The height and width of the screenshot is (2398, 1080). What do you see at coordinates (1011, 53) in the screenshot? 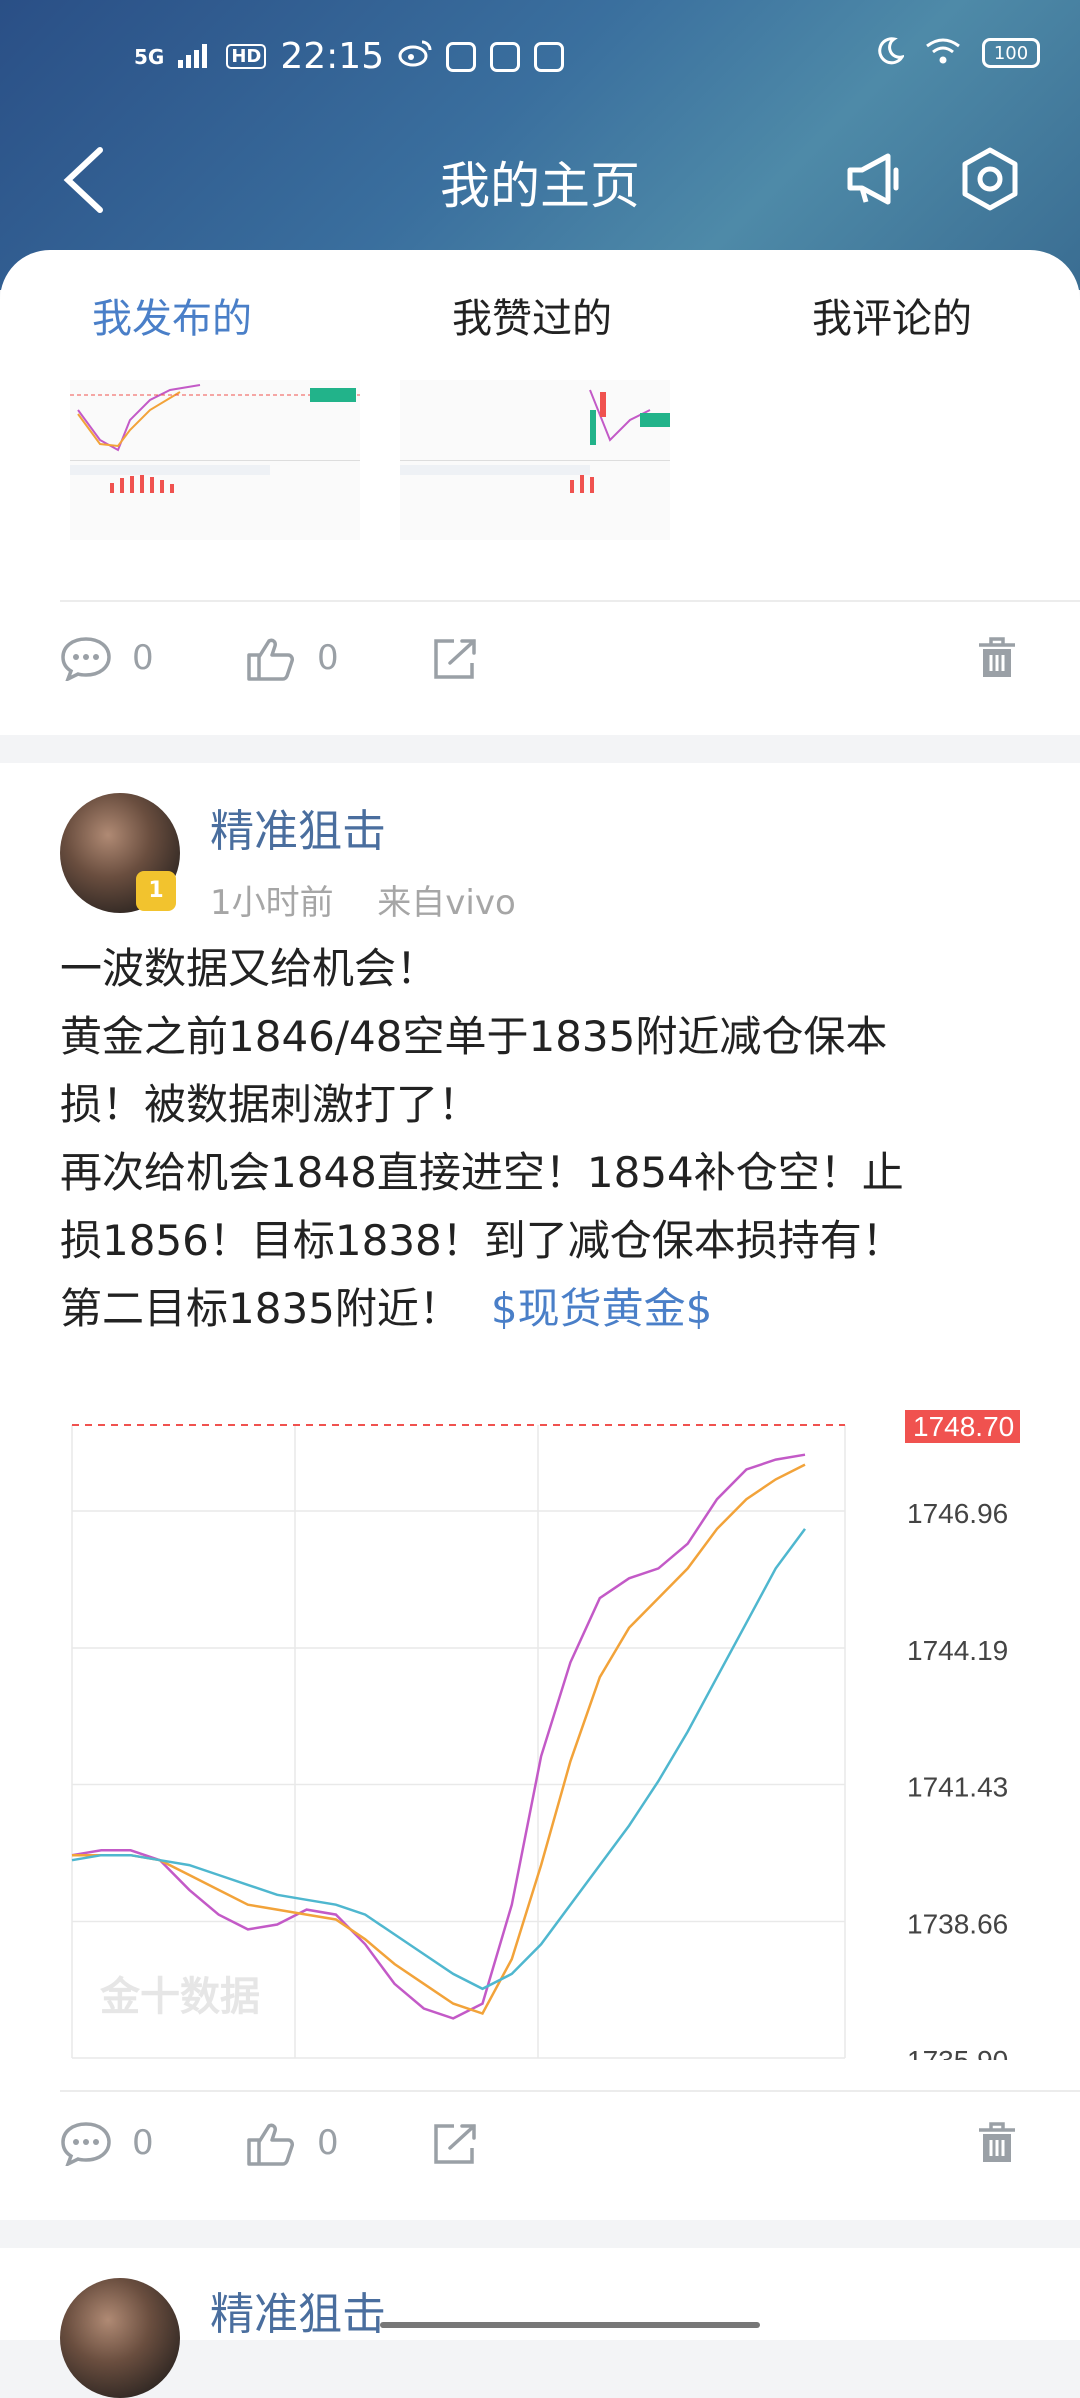
I see `battery-indicator: 100` at bounding box center [1011, 53].